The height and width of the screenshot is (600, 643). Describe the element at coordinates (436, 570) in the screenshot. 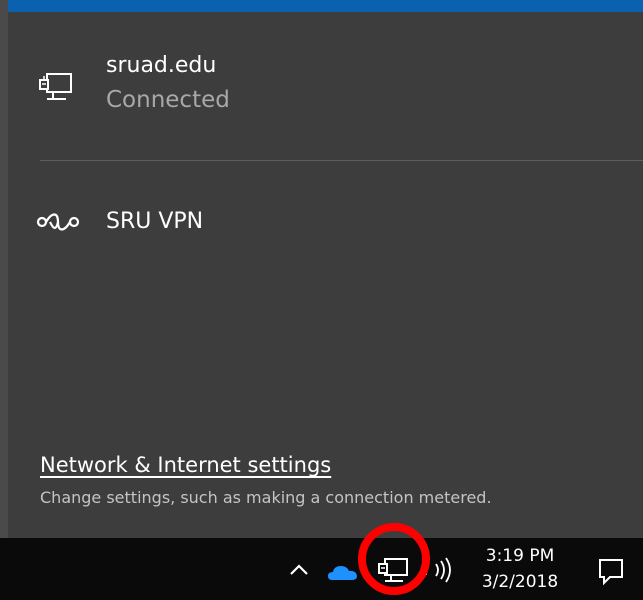

I see `volume-icon` at that location.